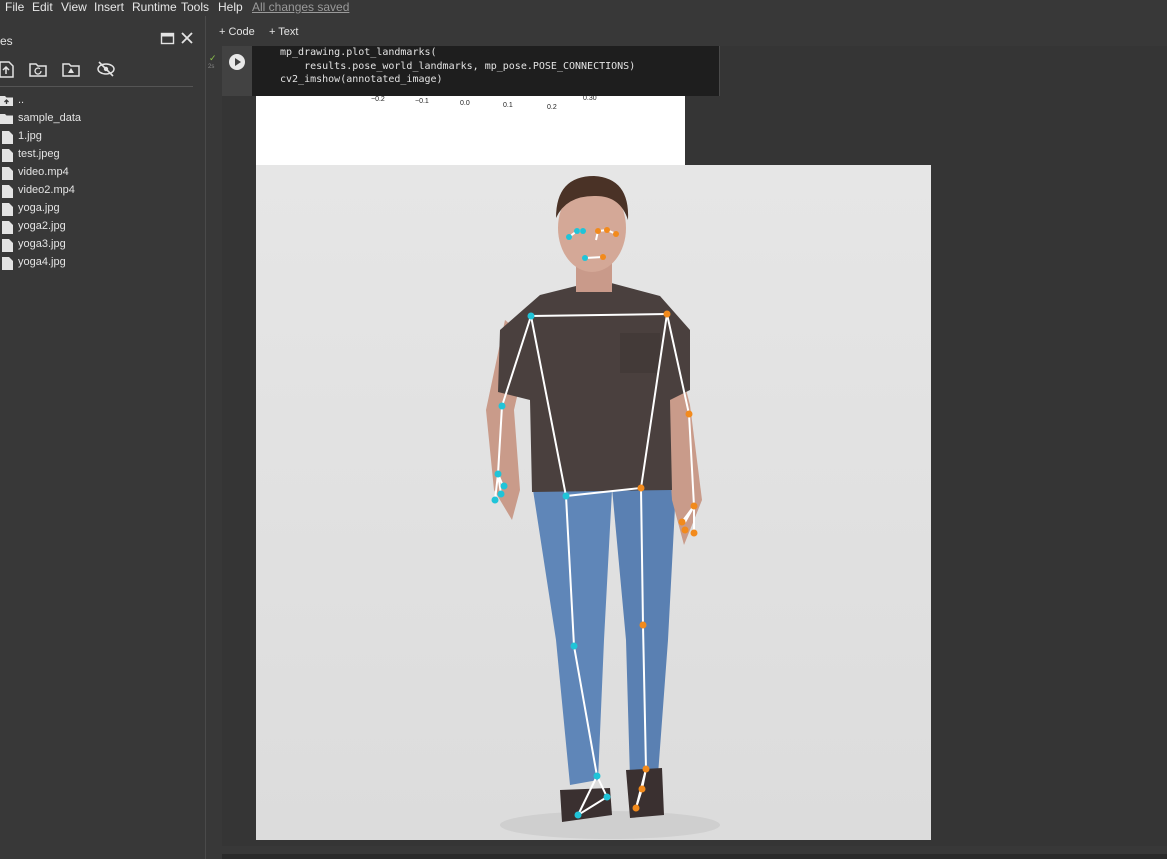 The height and width of the screenshot is (859, 1167). Describe the element at coordinates (213, 58) in the screenshot. I see `check-icon: ✓` at that location.